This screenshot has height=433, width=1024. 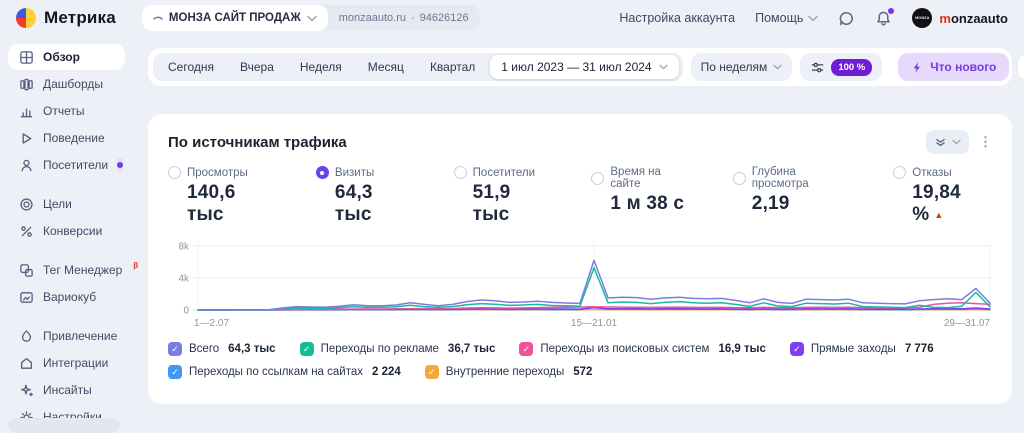 I want to click on metric-radio-row: Визиты, so click(x=362, y=172).